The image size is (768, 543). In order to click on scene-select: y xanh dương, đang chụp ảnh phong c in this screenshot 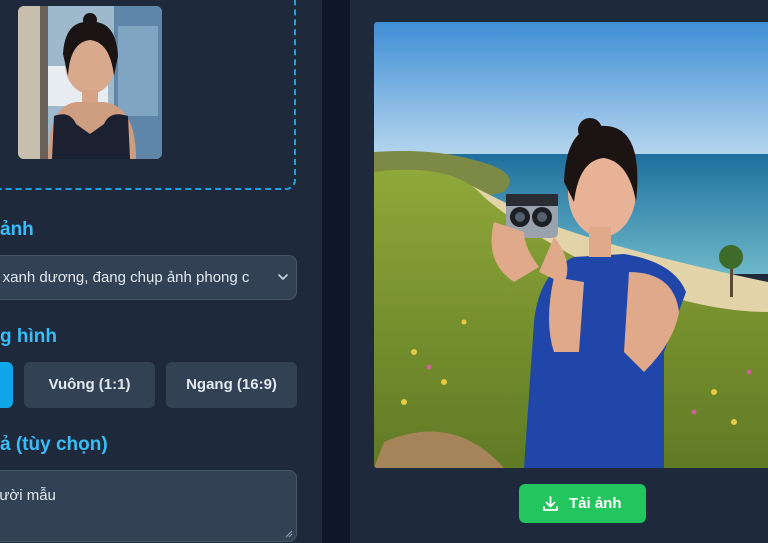, I will do `click(148, 277)`.